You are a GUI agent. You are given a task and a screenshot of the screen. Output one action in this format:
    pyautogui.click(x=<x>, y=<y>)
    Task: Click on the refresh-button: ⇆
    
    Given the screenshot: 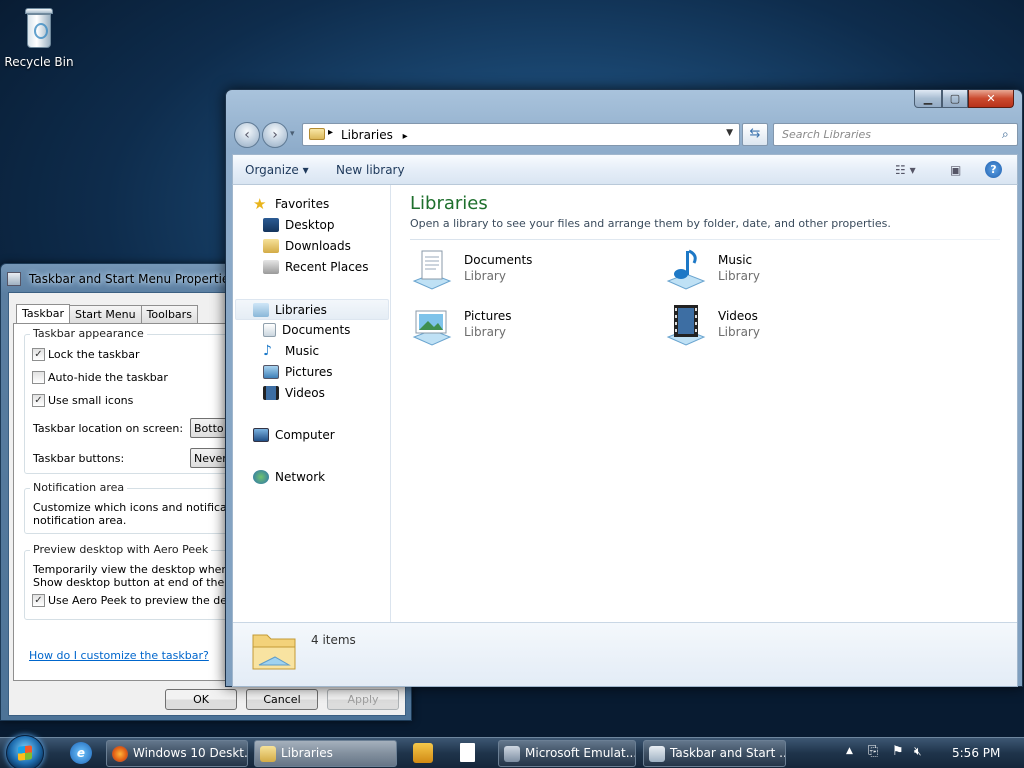 What is the action you would take?
    pyautogui.click(x=755, y=134)
    